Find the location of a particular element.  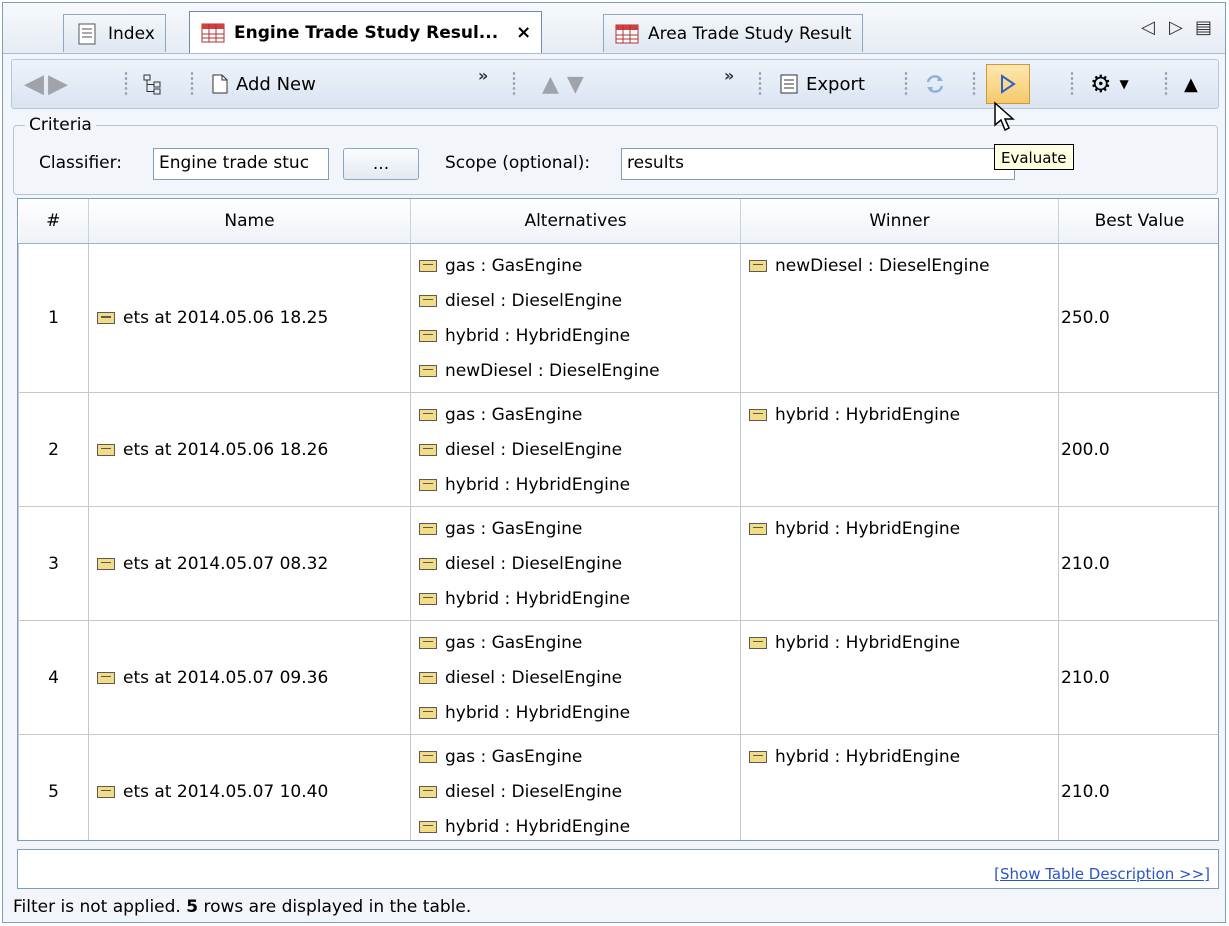

status-prefix: Filter is not applied. is located at coordinates (97, 907).